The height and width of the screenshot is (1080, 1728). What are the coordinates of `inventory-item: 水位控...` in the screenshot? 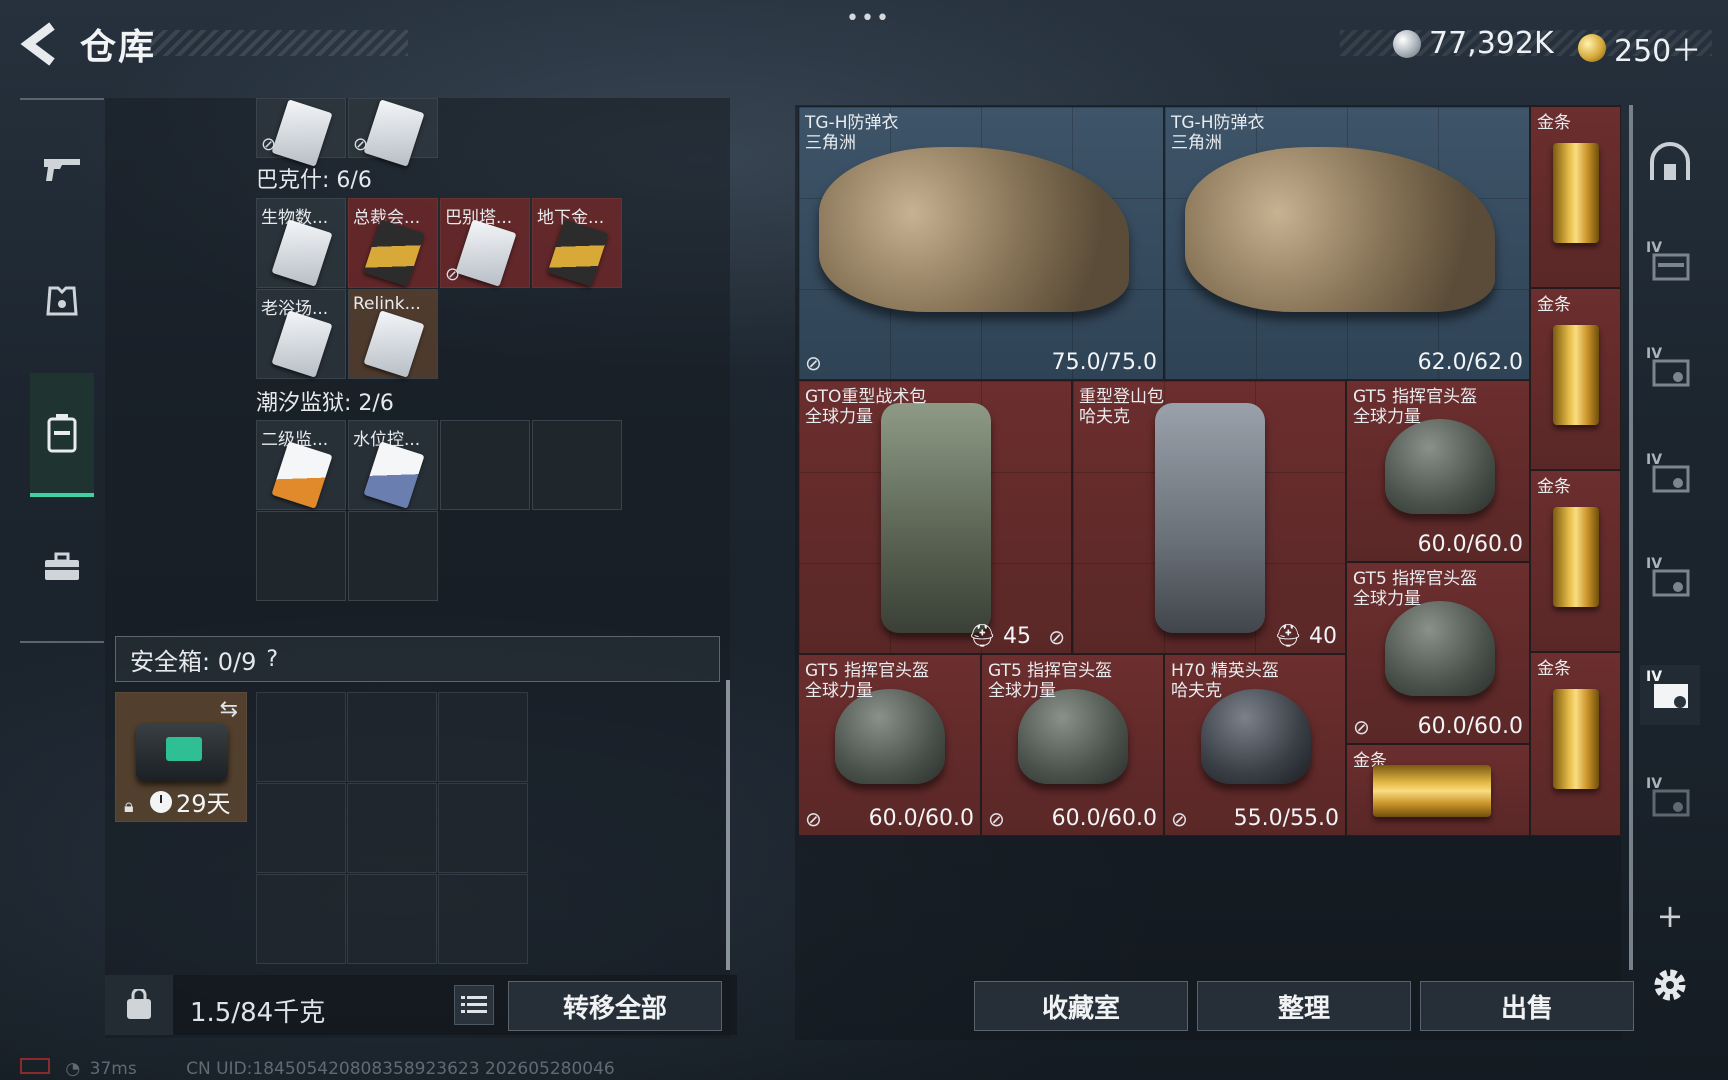 It's located at (393, 465).